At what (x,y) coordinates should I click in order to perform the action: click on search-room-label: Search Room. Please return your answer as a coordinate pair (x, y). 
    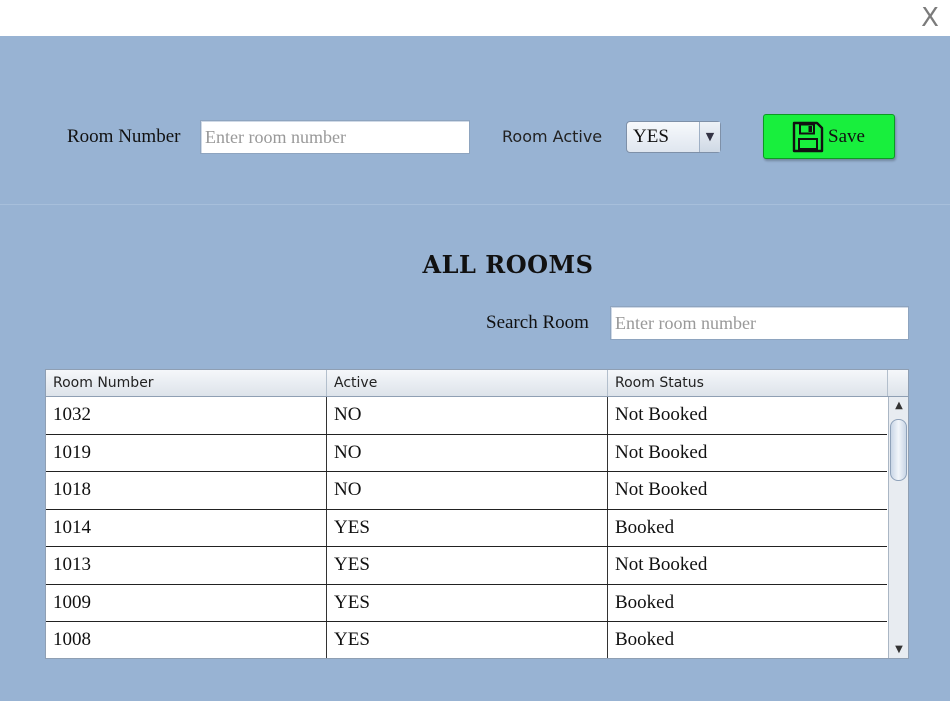
    Looking at the image, I should click on (537, 322).